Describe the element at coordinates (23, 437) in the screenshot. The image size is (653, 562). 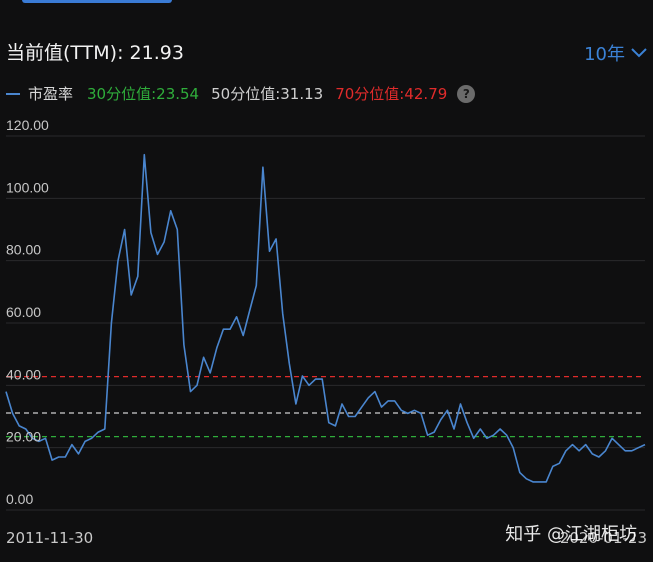
I see `y-tick-label: 20.00` at that location.